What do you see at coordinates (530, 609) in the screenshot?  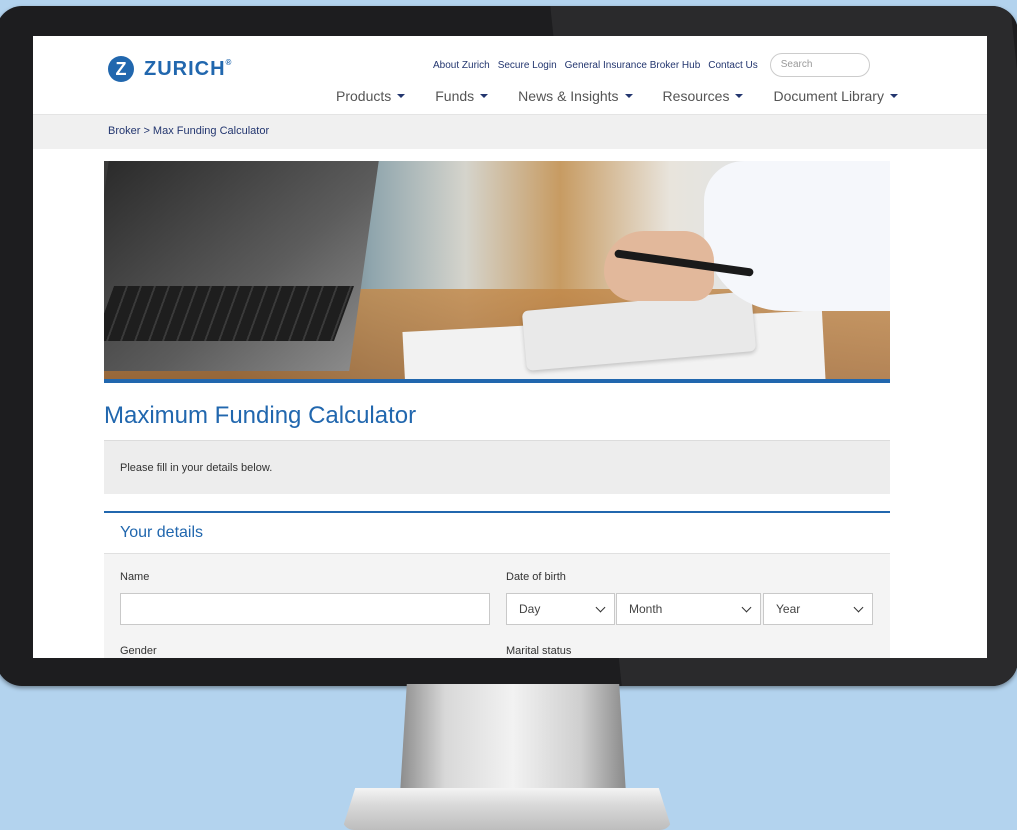 I see `select-value: Day` at bounding box center [530, 609].